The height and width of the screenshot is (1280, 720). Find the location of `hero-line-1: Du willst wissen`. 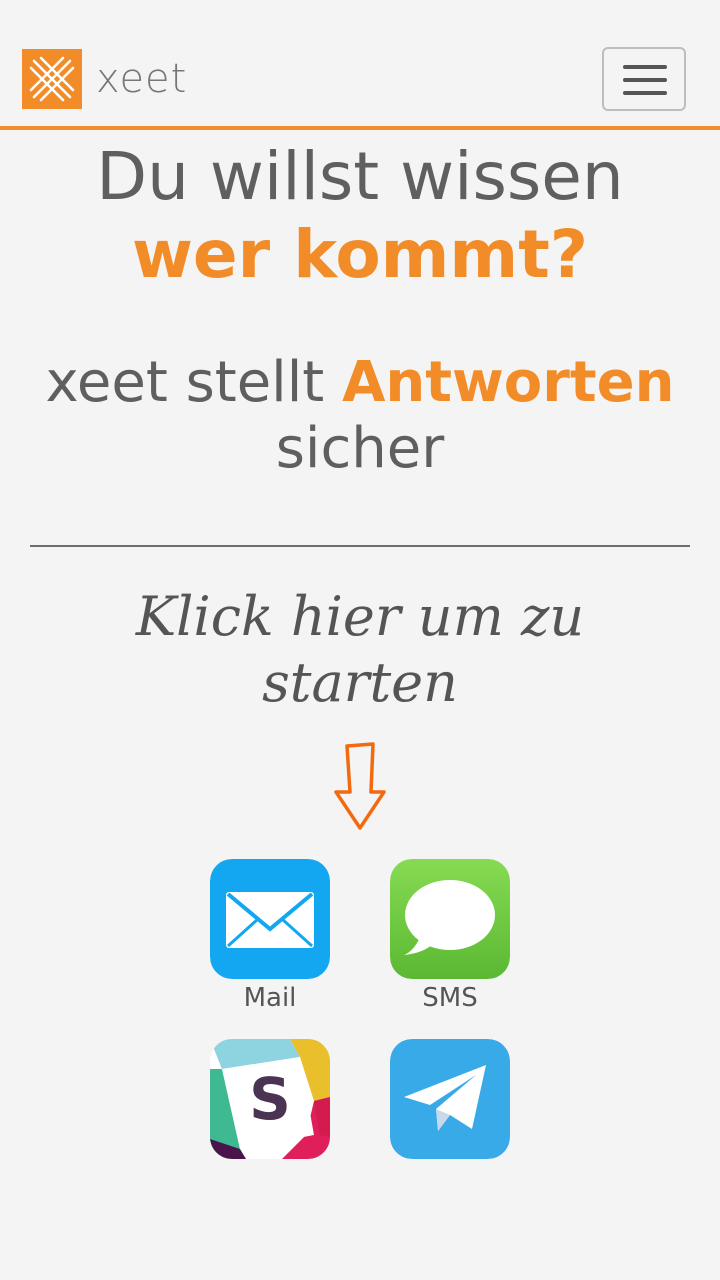

hero-line-1: Du willst wissen is located at coordinates (360, 176).